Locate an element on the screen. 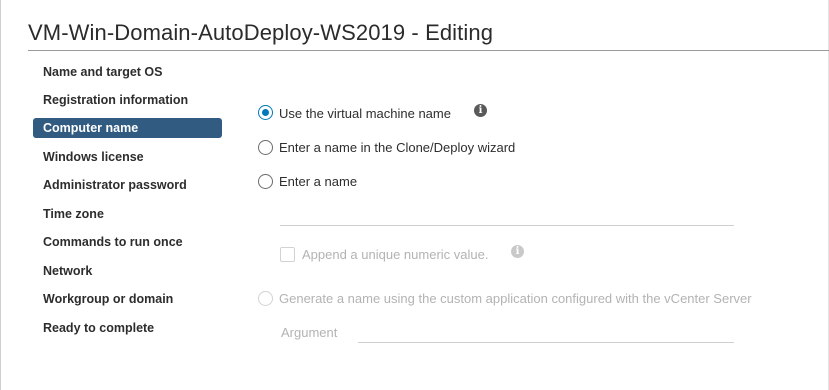 The image size is (829, 390). argument-input is located at coordinates (546, 334).